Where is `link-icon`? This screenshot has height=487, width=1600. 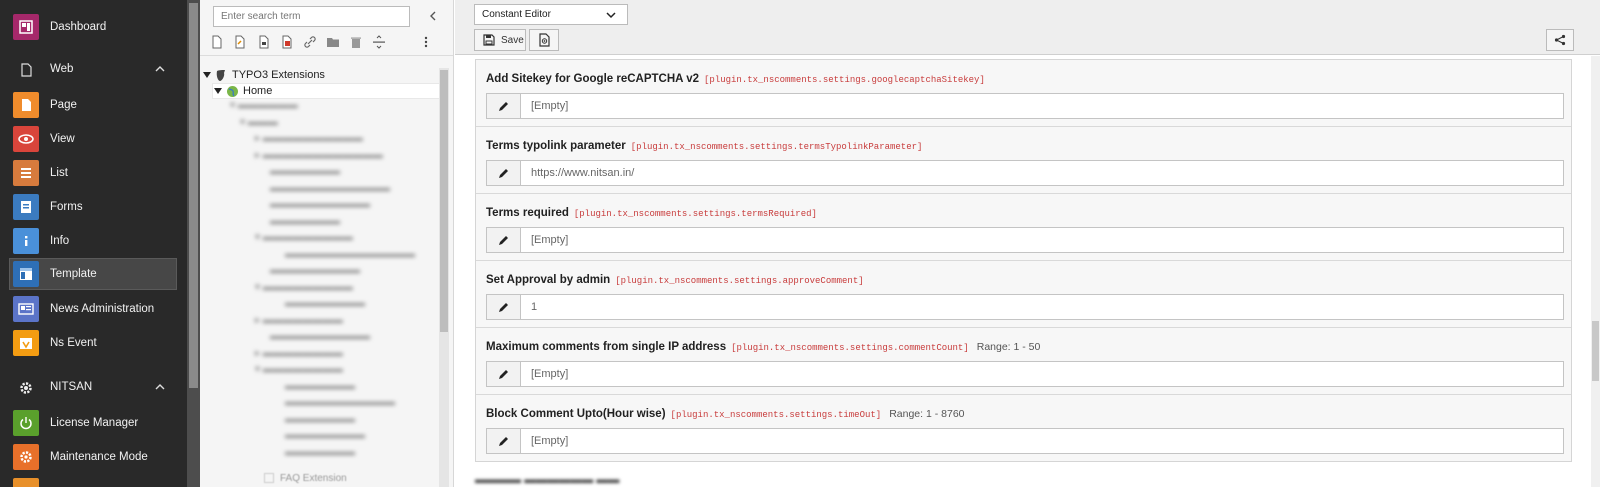
link-icon is located at coordinates (310, 42).